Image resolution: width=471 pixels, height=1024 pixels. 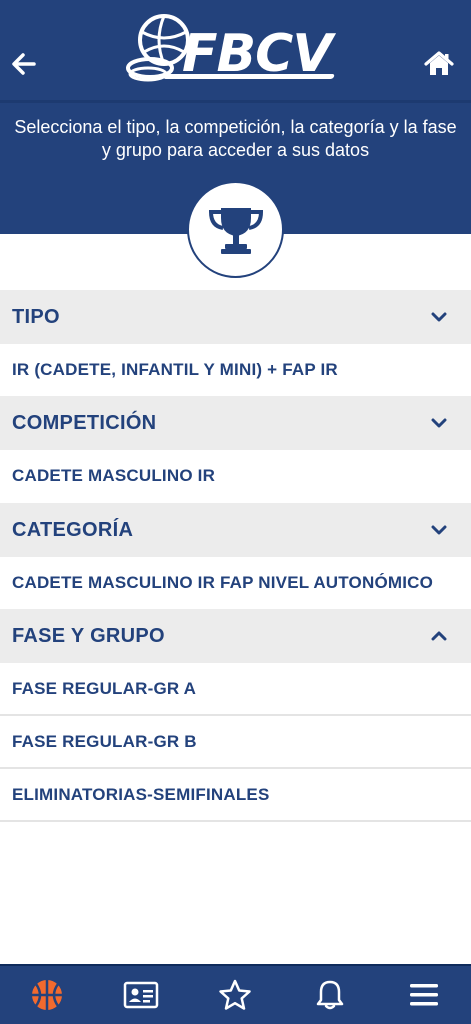 I want to click on trophy-badge, so click(x=235, y=229).